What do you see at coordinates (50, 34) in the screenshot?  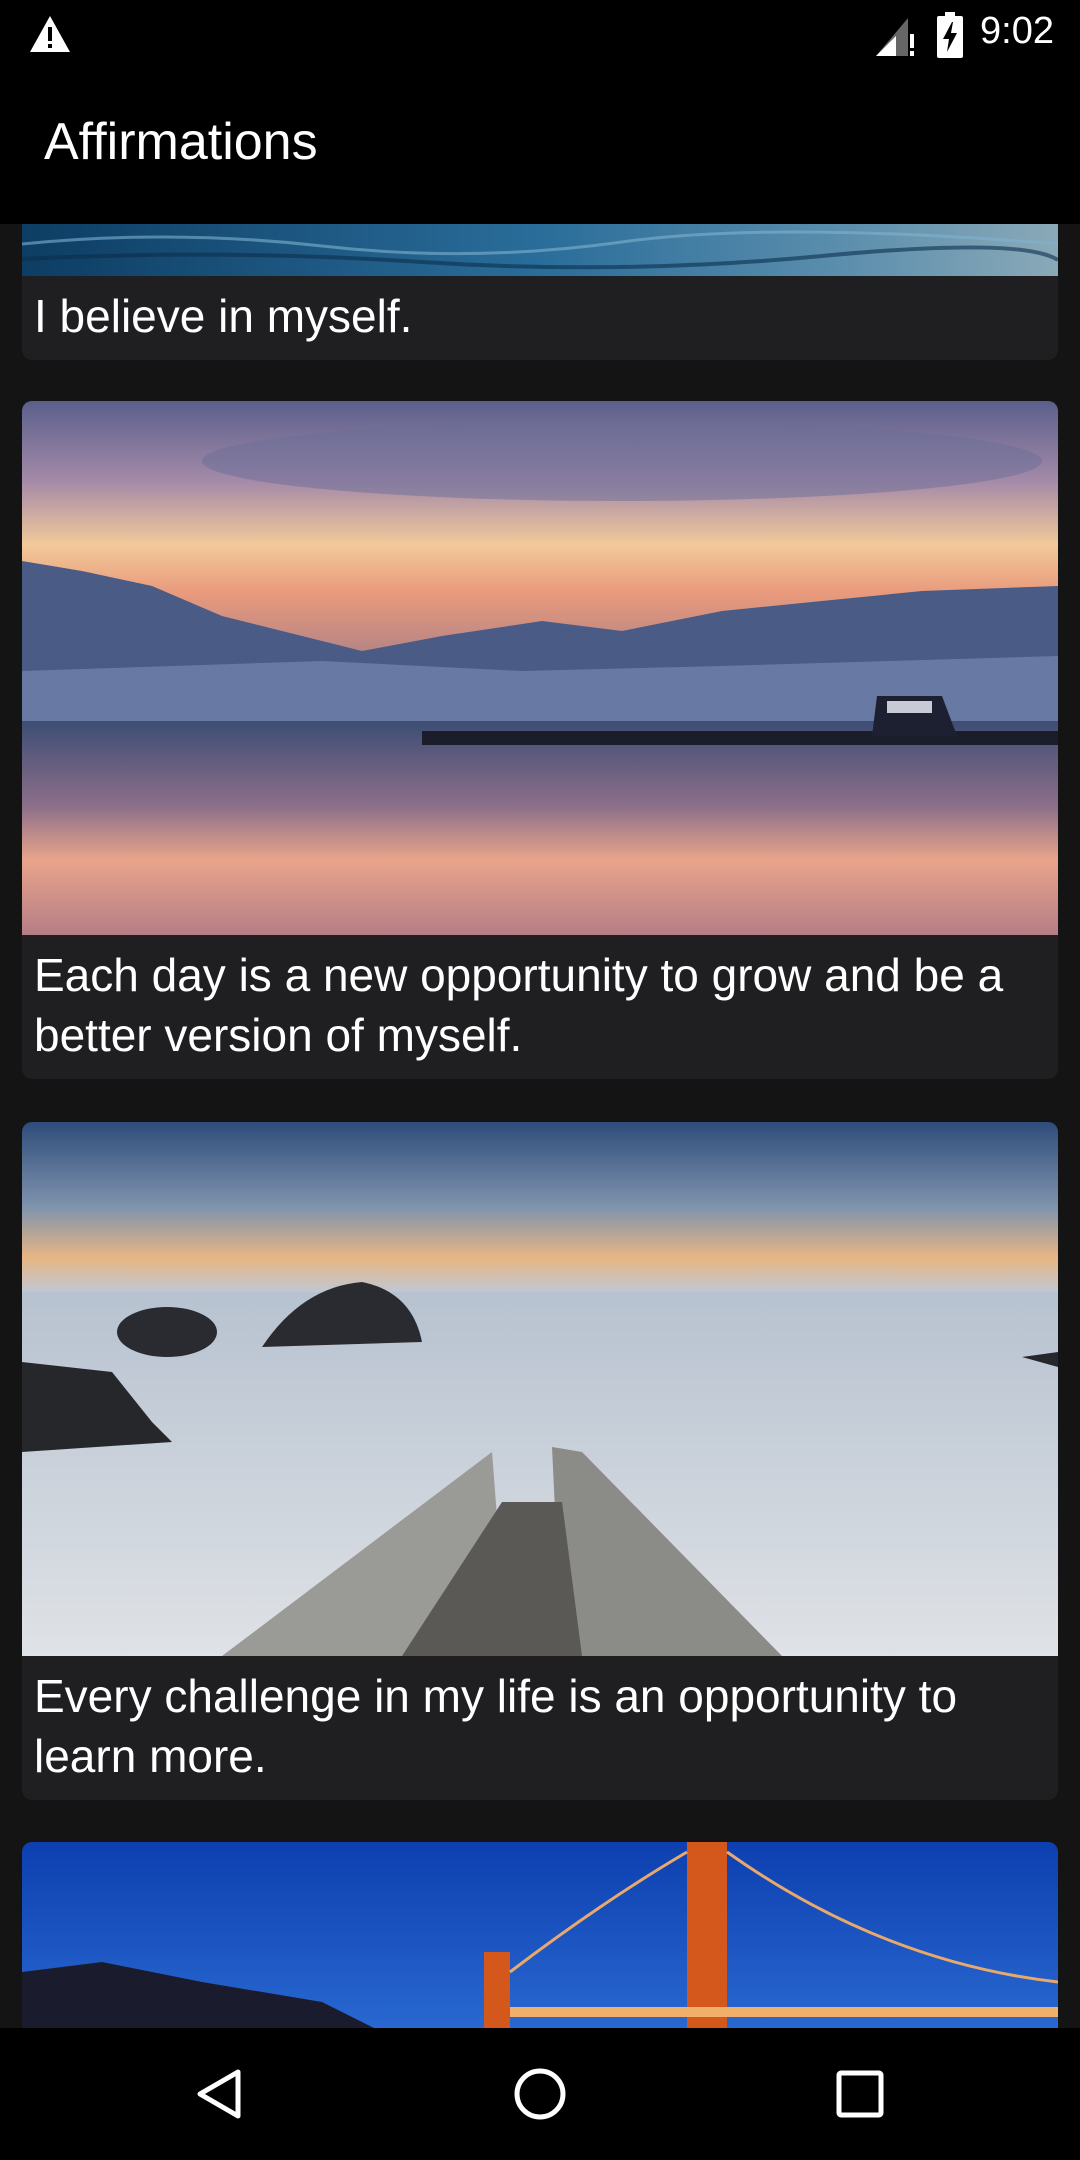 I see `warning-icon` at bounding box center [50, 34].